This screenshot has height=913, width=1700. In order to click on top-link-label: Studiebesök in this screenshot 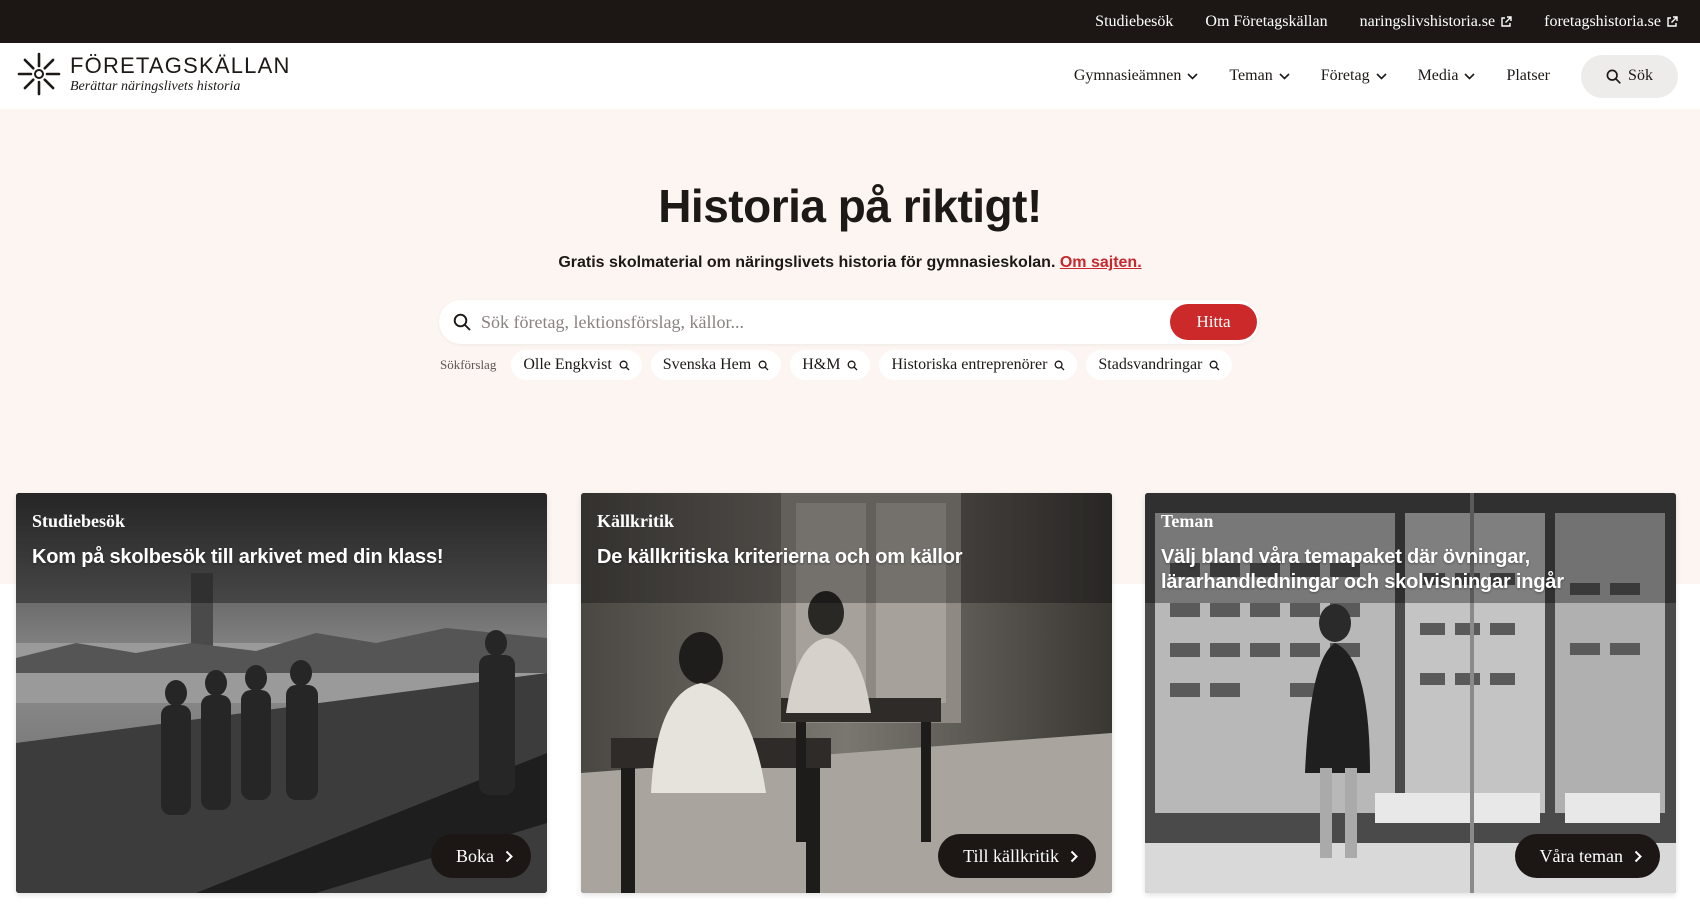, I will do `click(1134, 21)`.